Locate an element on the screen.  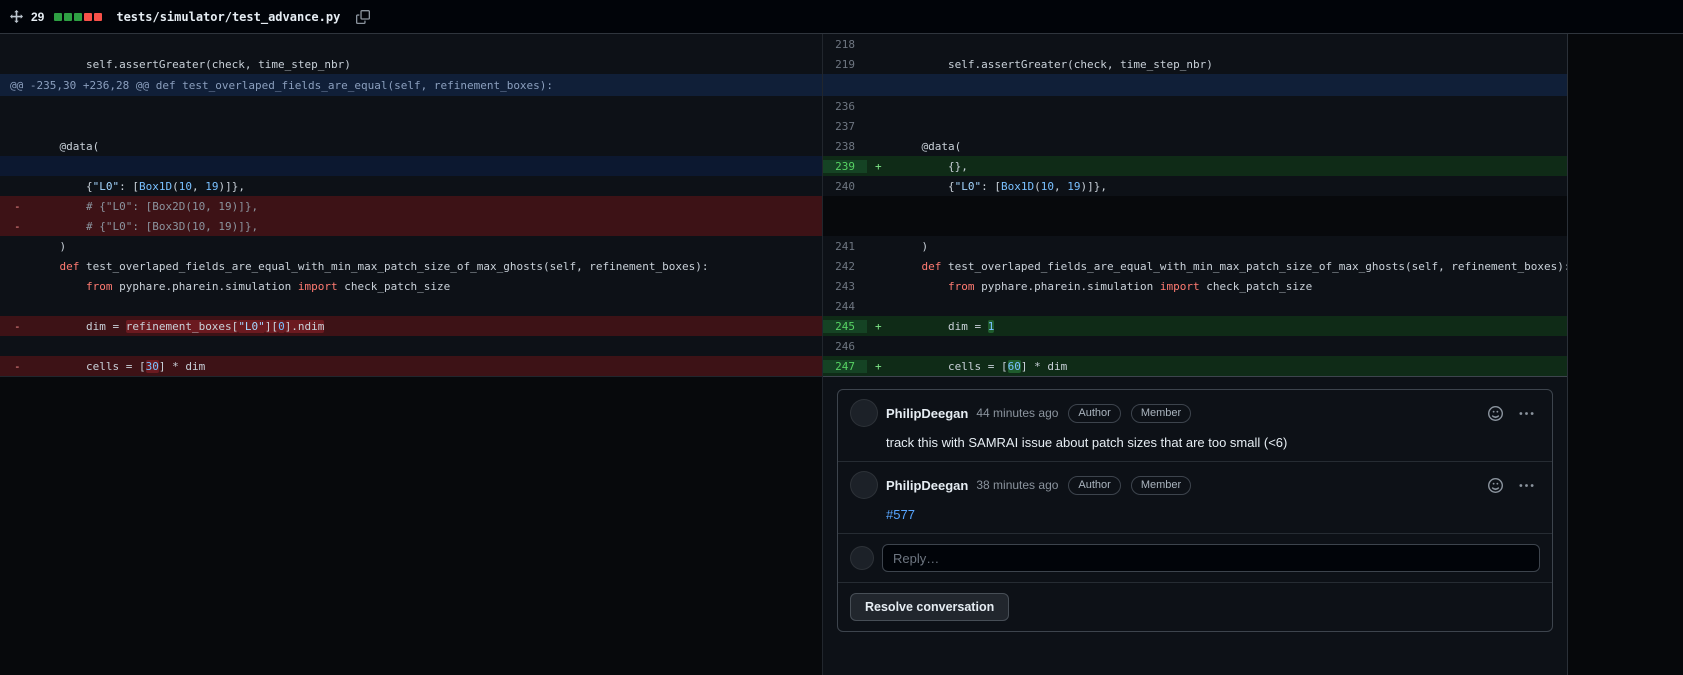
resolve-conversation-button: Resolve conversation is located at coordinates (930, 607).